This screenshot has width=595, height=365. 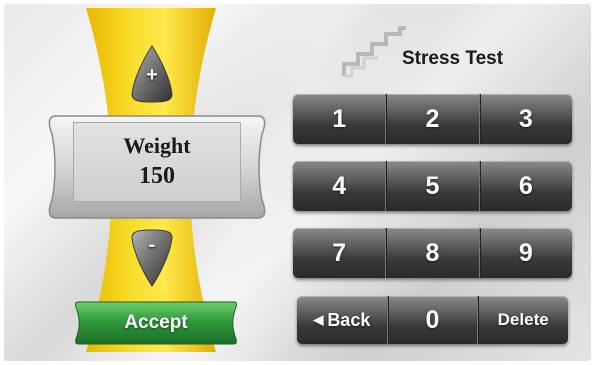 I want to click on key-1: 1, so click(x=339, y=119).